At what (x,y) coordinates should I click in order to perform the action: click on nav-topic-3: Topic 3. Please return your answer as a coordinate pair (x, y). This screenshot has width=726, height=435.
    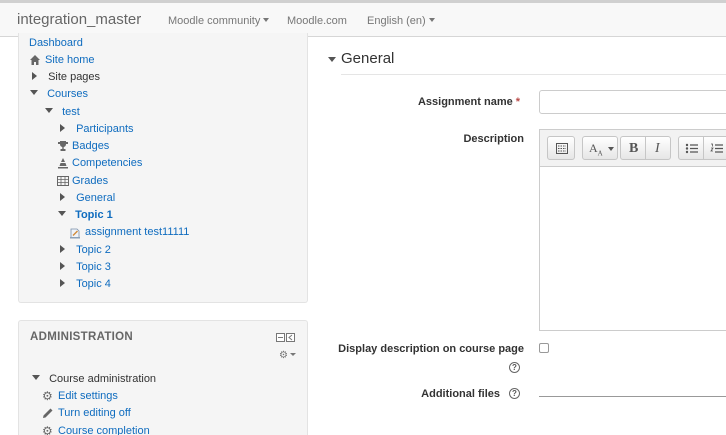
    Looking at the image, I should click on (85, 267).